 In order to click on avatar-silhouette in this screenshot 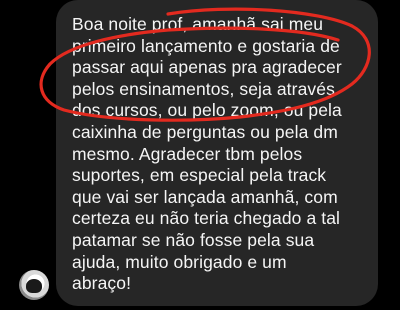, I will do `click(34, 286)`.